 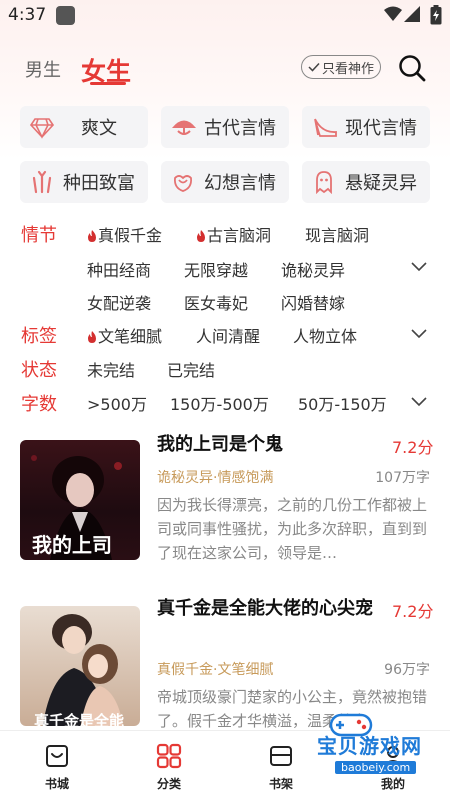 What do you see at coordinates (407, 670) in the screenshot?
I see `book-word-count: 96万字` at bounding box center [407, 670].